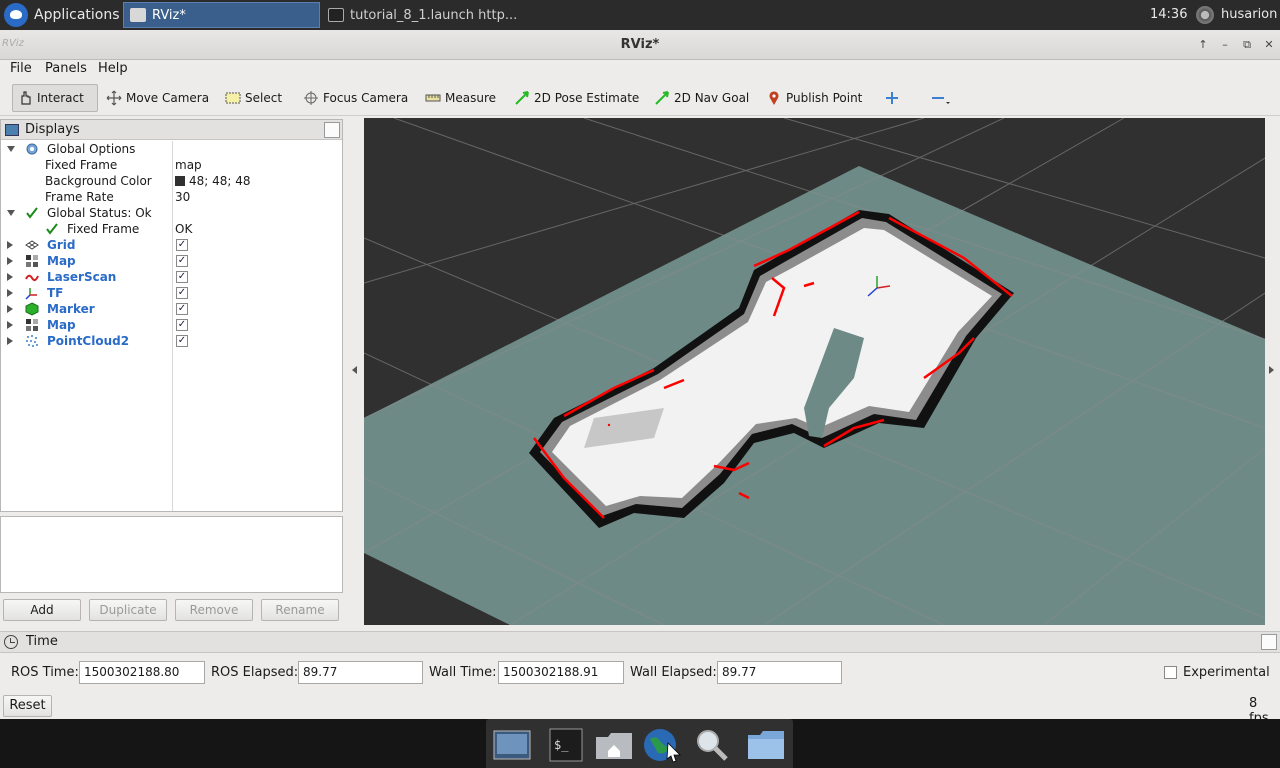  I want to click on reset-button: Reset, so click(27, 706).